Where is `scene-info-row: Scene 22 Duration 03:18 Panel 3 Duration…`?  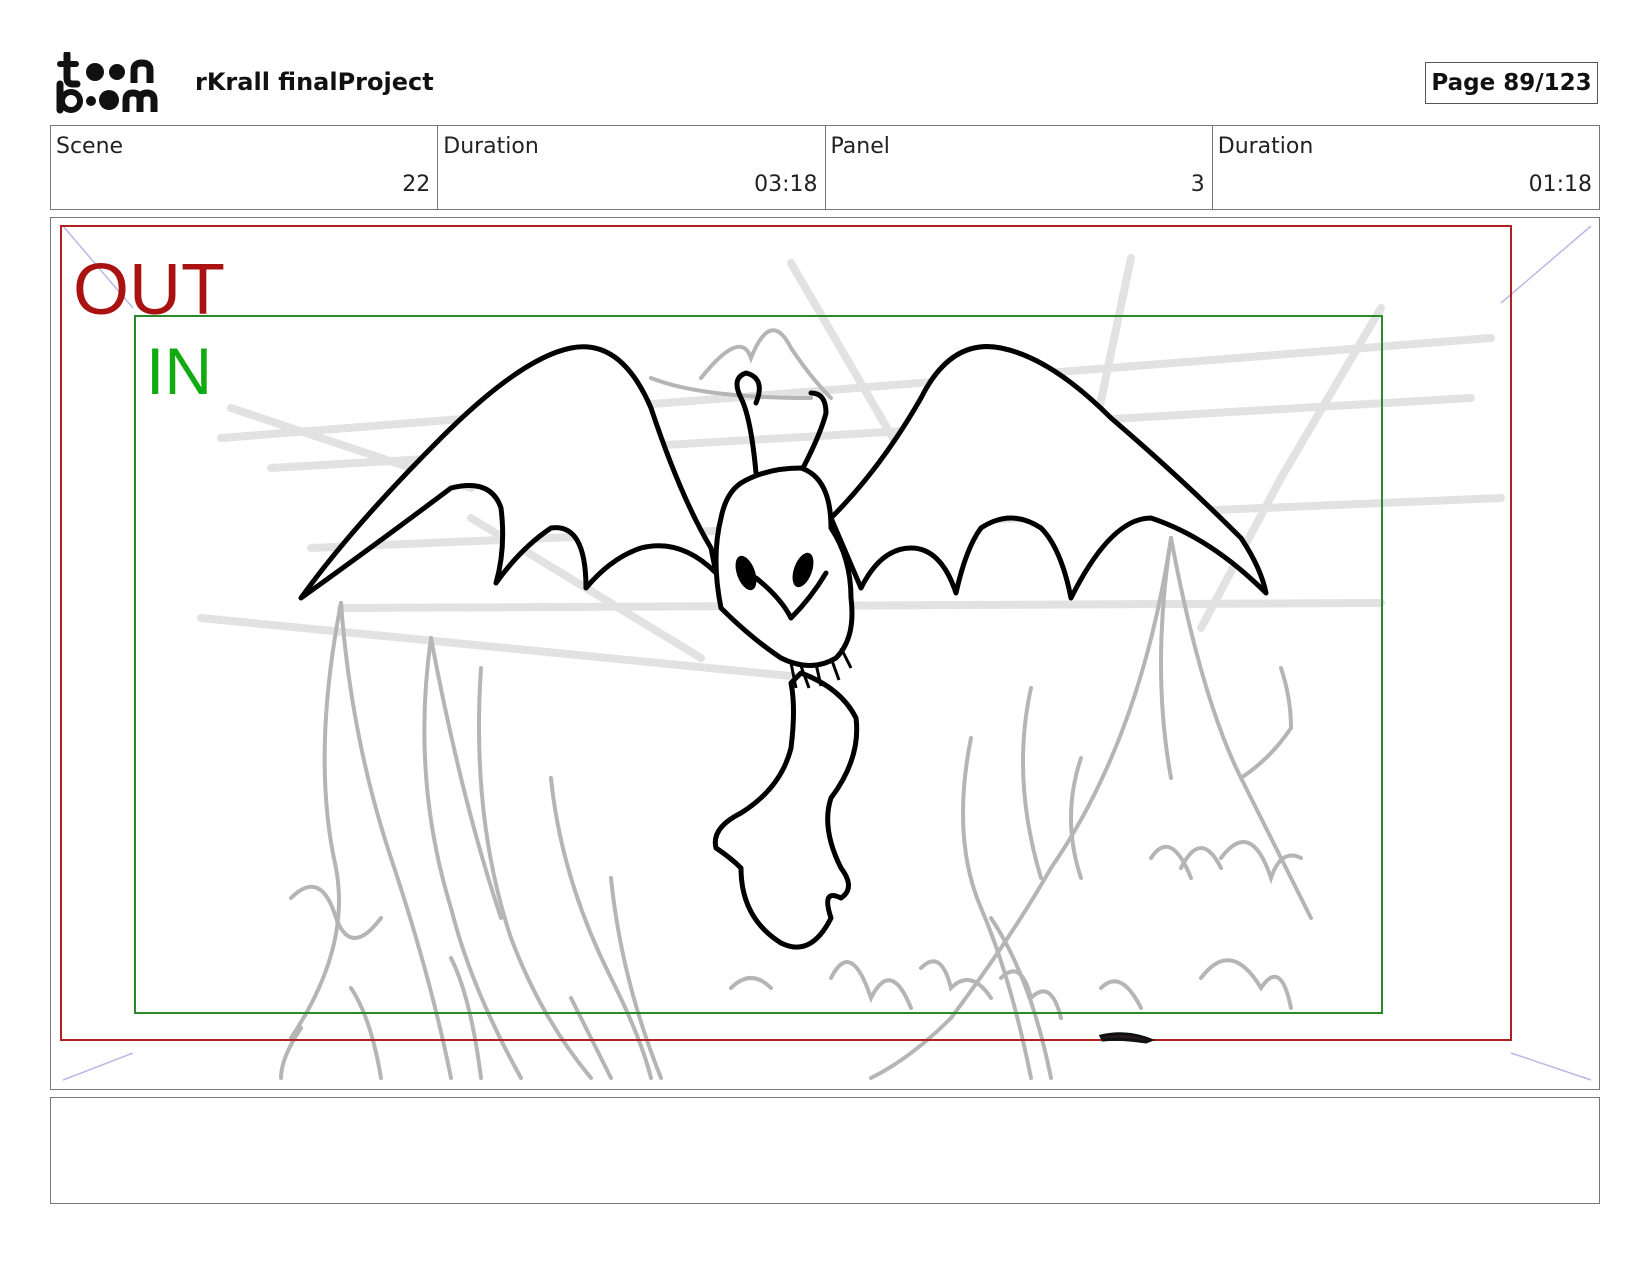
scene-info-row: Scene 22 Duration 03:18 Panel 3 Duration… is located at coordinates (825, 167).